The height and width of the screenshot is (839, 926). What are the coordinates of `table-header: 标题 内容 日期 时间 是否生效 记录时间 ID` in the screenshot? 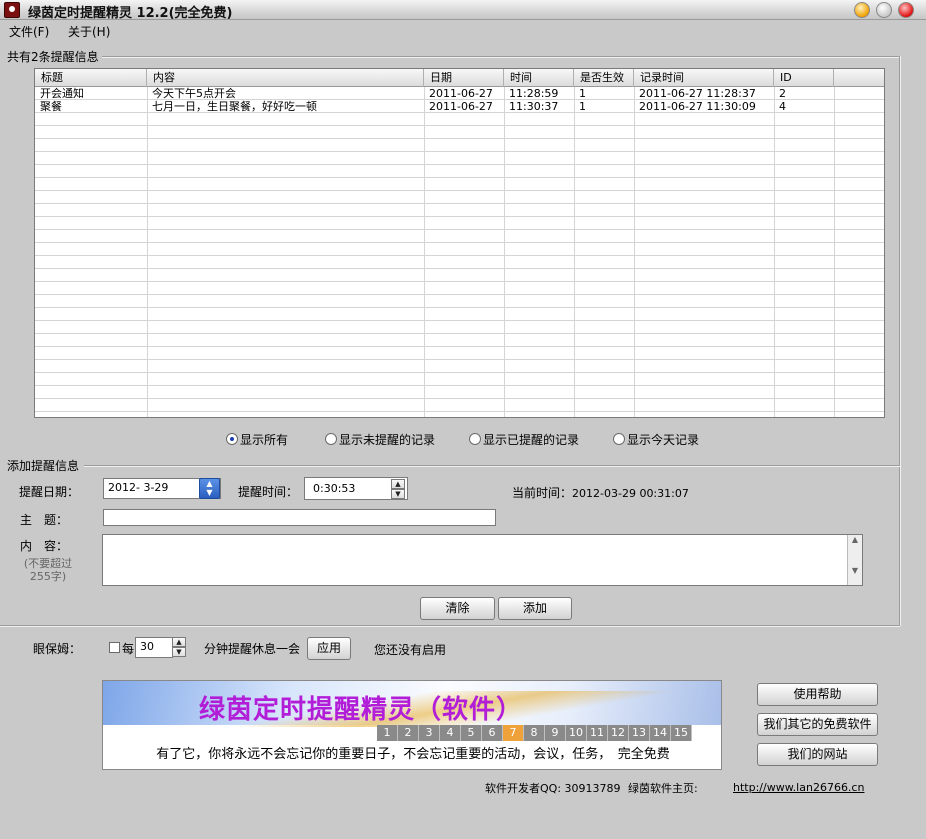 It's located at (459, 78).